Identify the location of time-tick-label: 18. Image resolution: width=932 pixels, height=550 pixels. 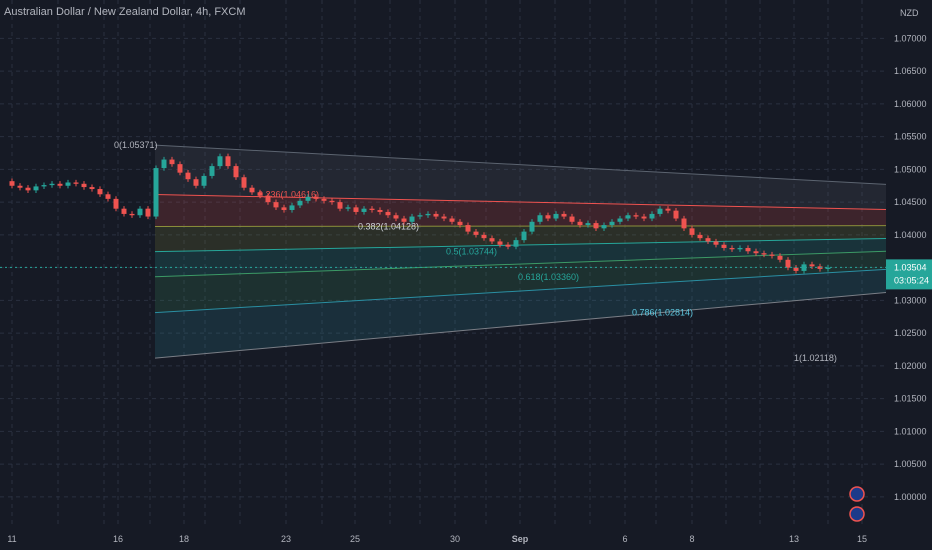
(184, 539).